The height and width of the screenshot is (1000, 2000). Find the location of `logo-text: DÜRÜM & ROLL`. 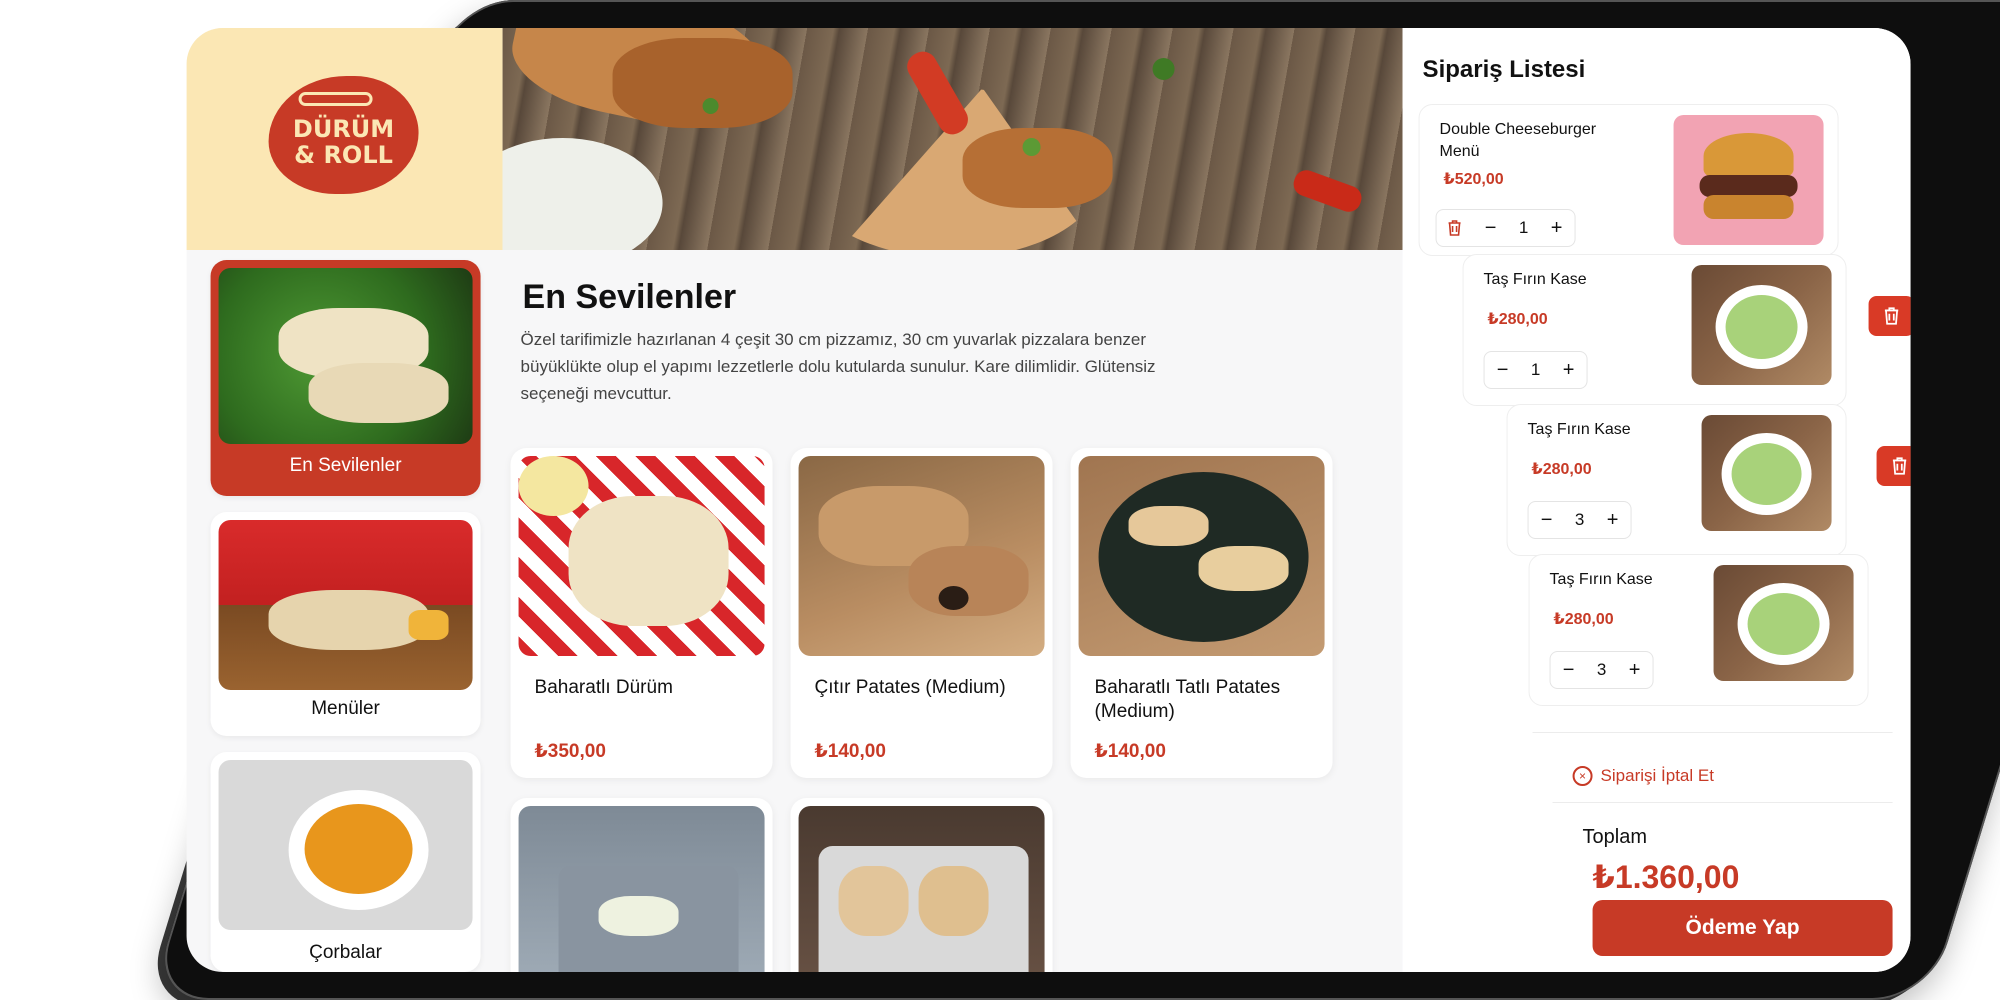

logo-text: DÜRÜM & ROLL is located at coordinates (343, 142).